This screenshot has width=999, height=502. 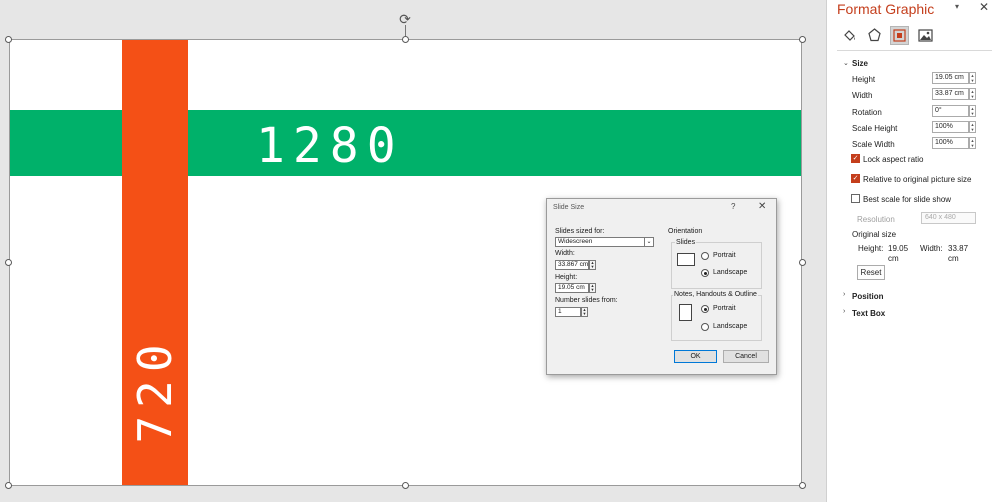 I want to click on slides-landscape-label: Landscape, so click(x=730, y=272).